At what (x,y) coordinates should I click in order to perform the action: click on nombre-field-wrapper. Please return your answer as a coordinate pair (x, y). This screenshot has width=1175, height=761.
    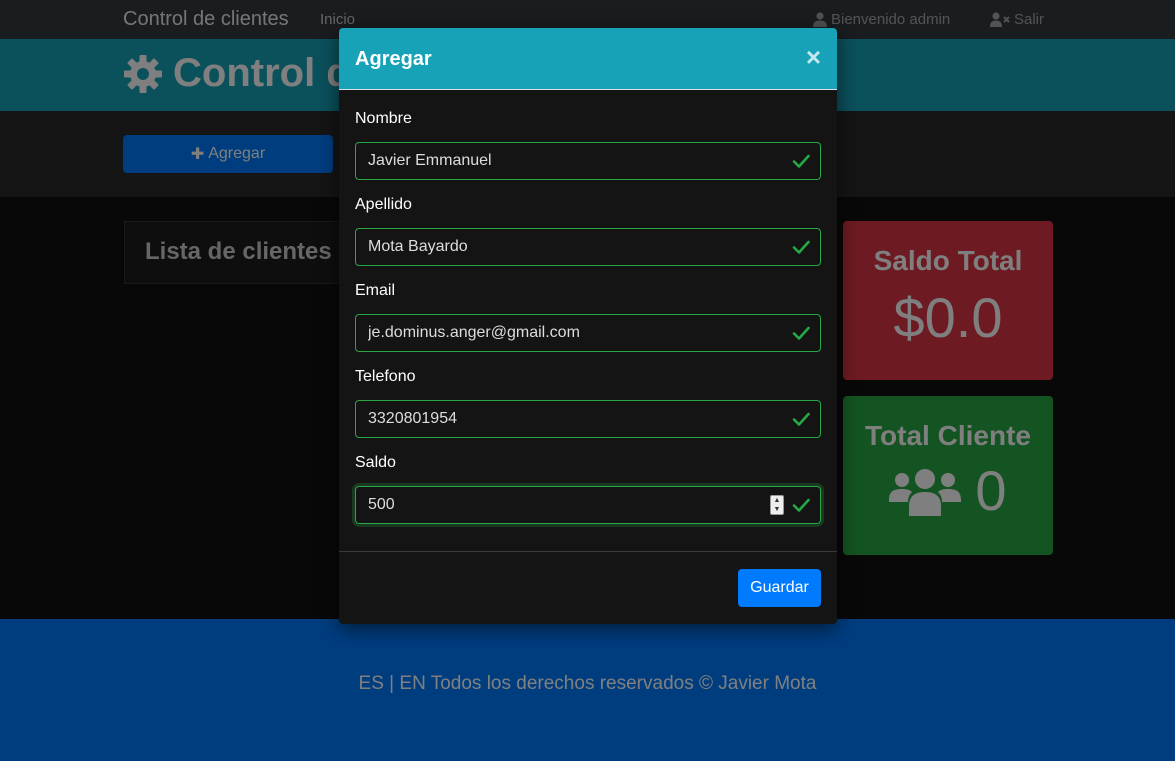
    Looking at the image, I should click on (588, 161).